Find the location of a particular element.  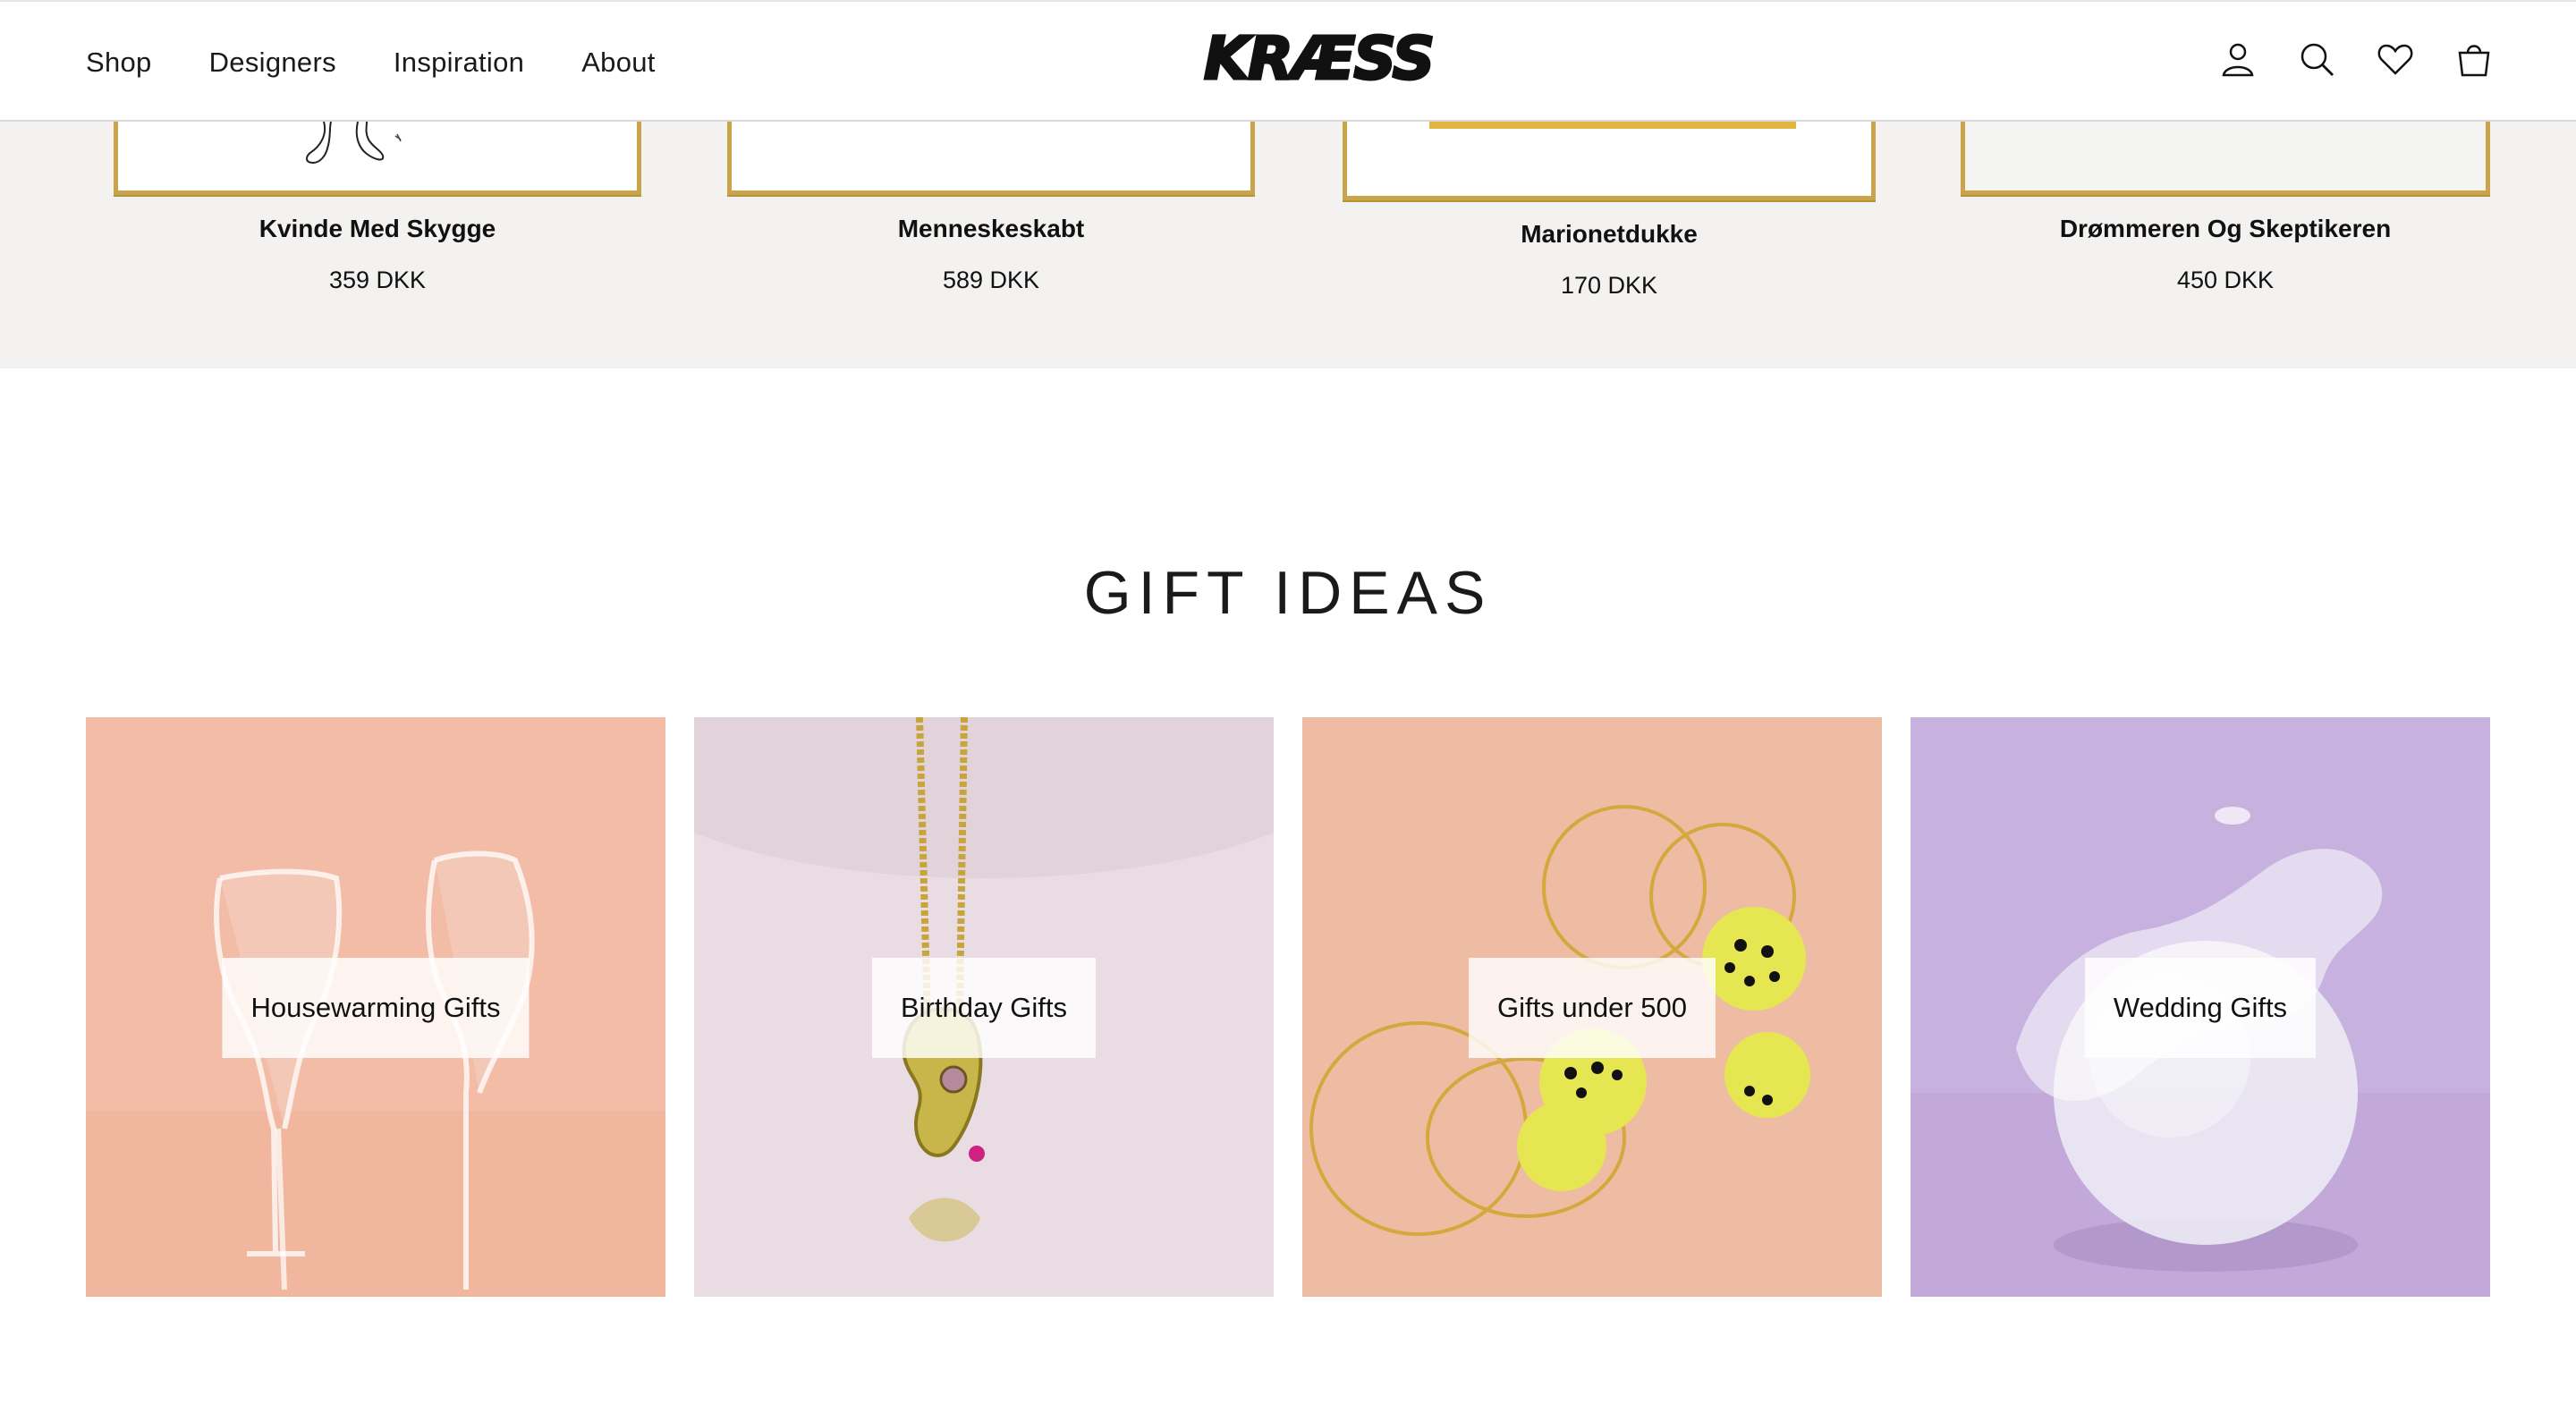

artwork-edge is located at coordinates (1612, 125).